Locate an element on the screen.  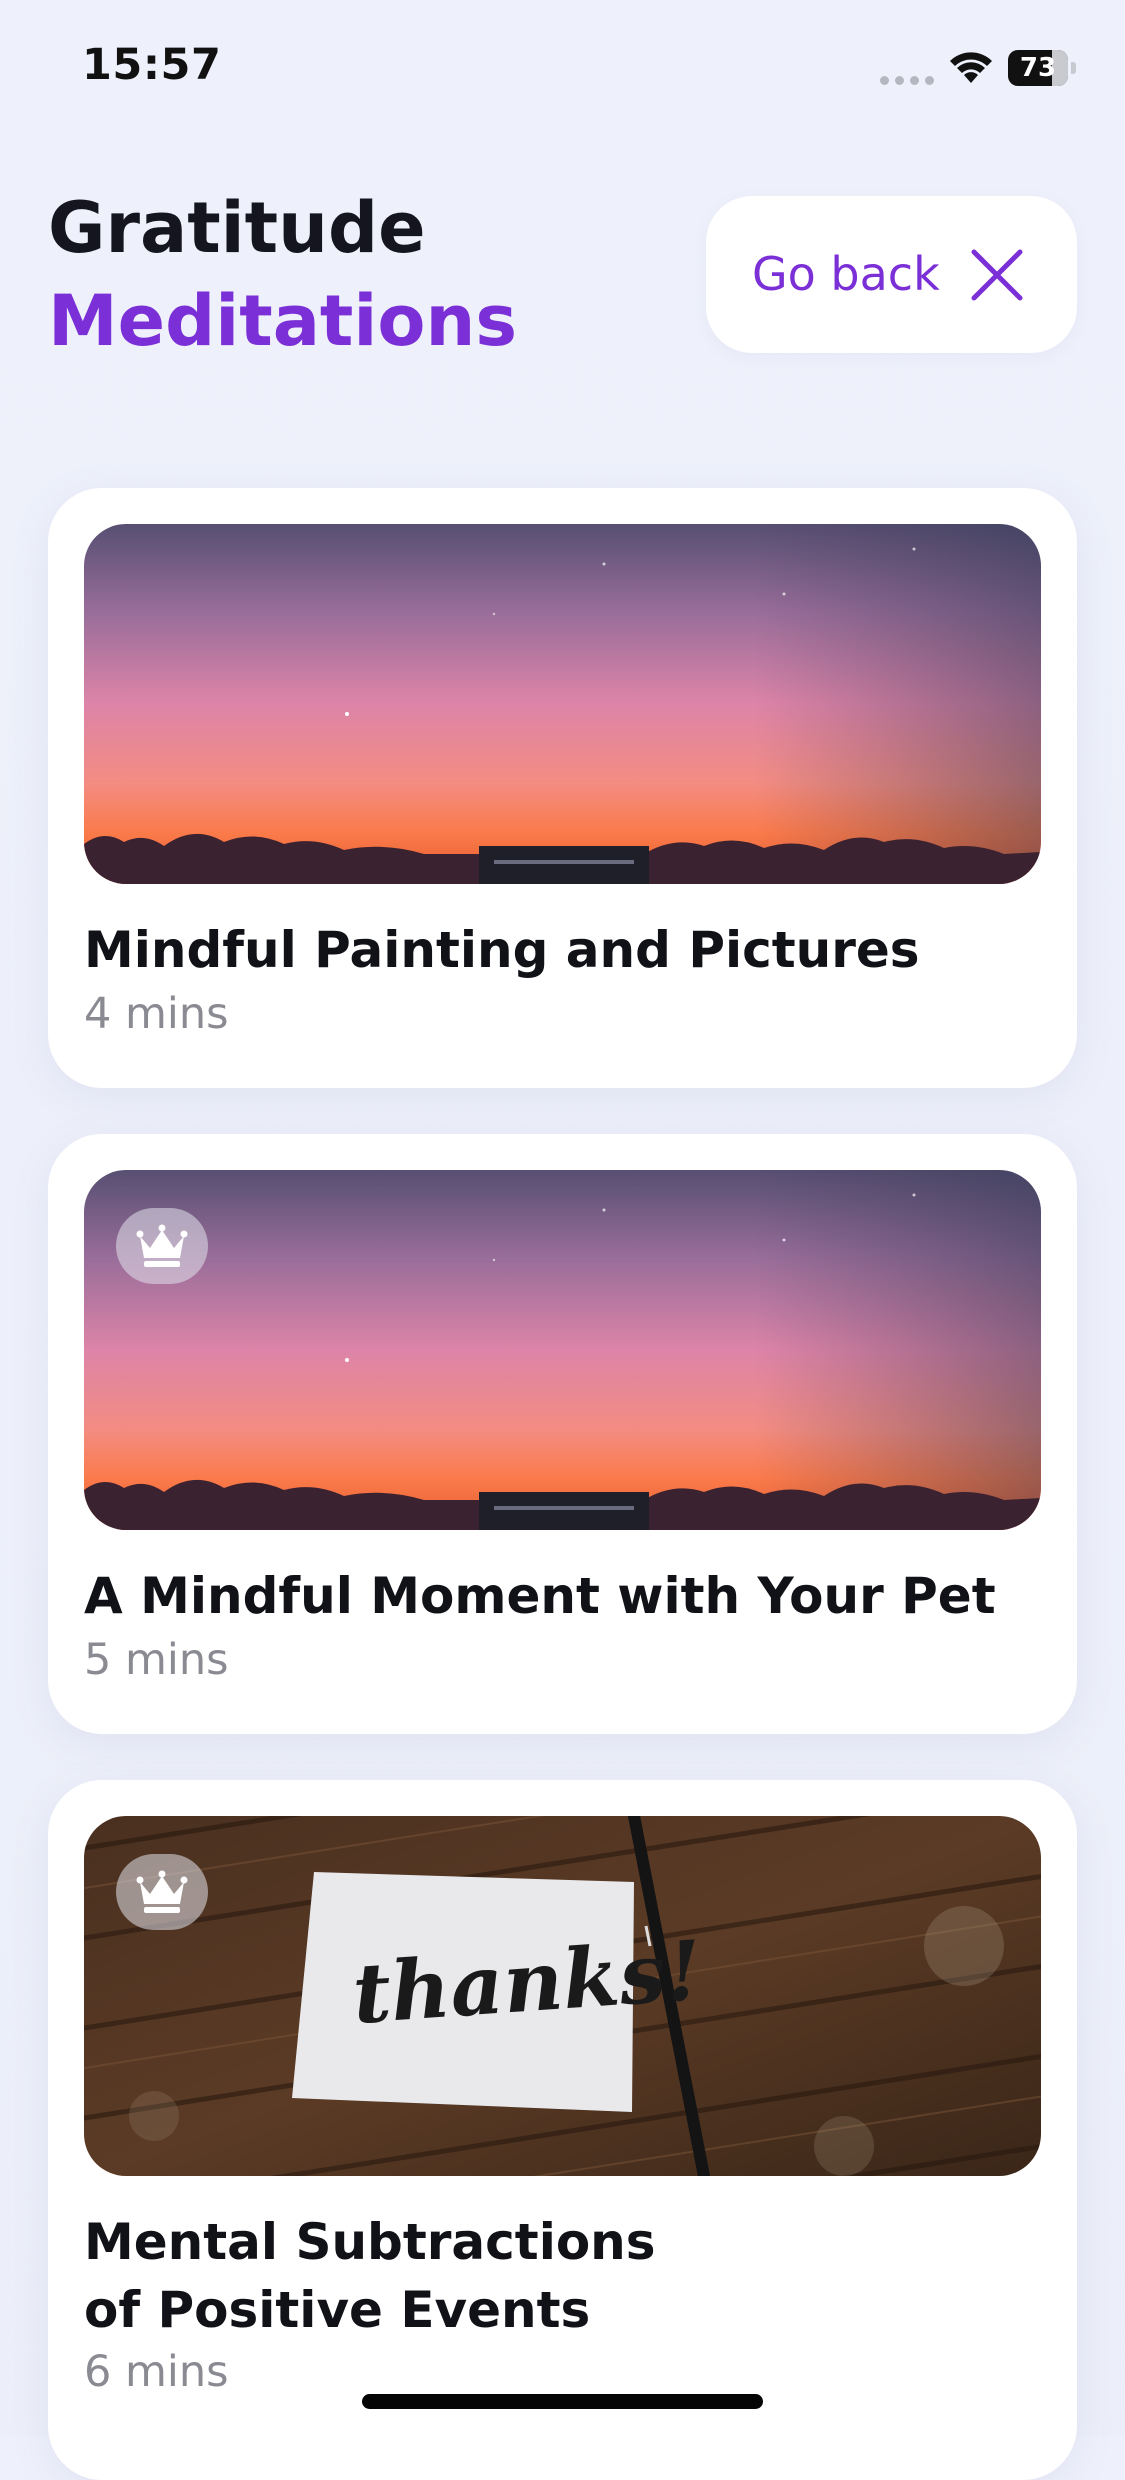
meditation-duration: 5 mins is located at coordinates (156, 1660).